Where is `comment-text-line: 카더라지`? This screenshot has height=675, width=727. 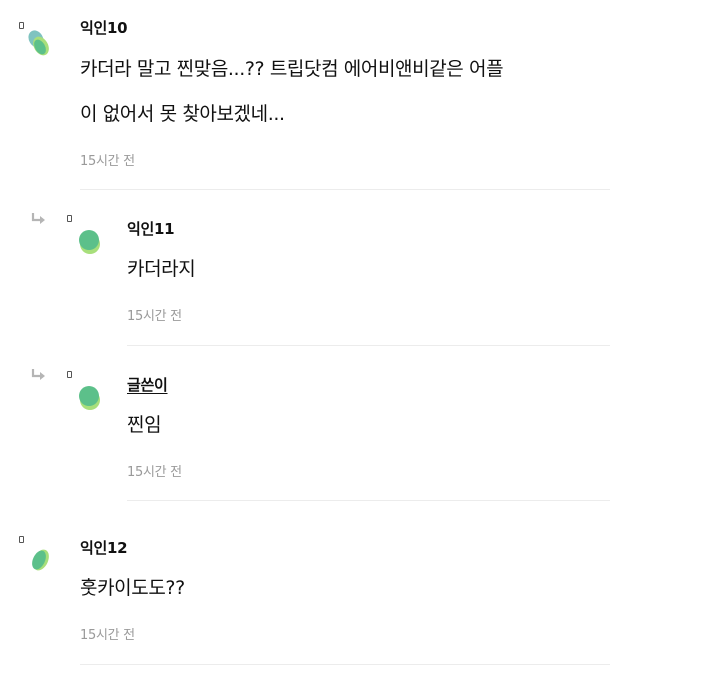 comment-text-line: 카더라지 is located at coordinates (161, 269).